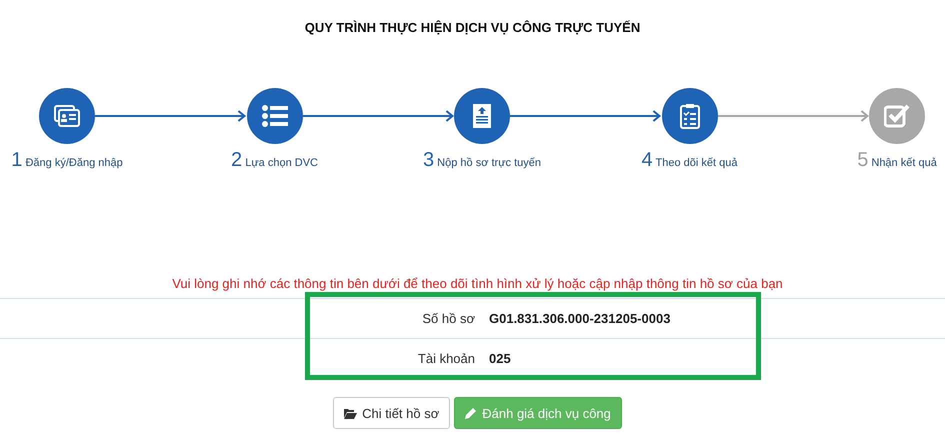 The width and height of the screenshot is (945, 441). I want to click on document-icon, so click(482, 116).